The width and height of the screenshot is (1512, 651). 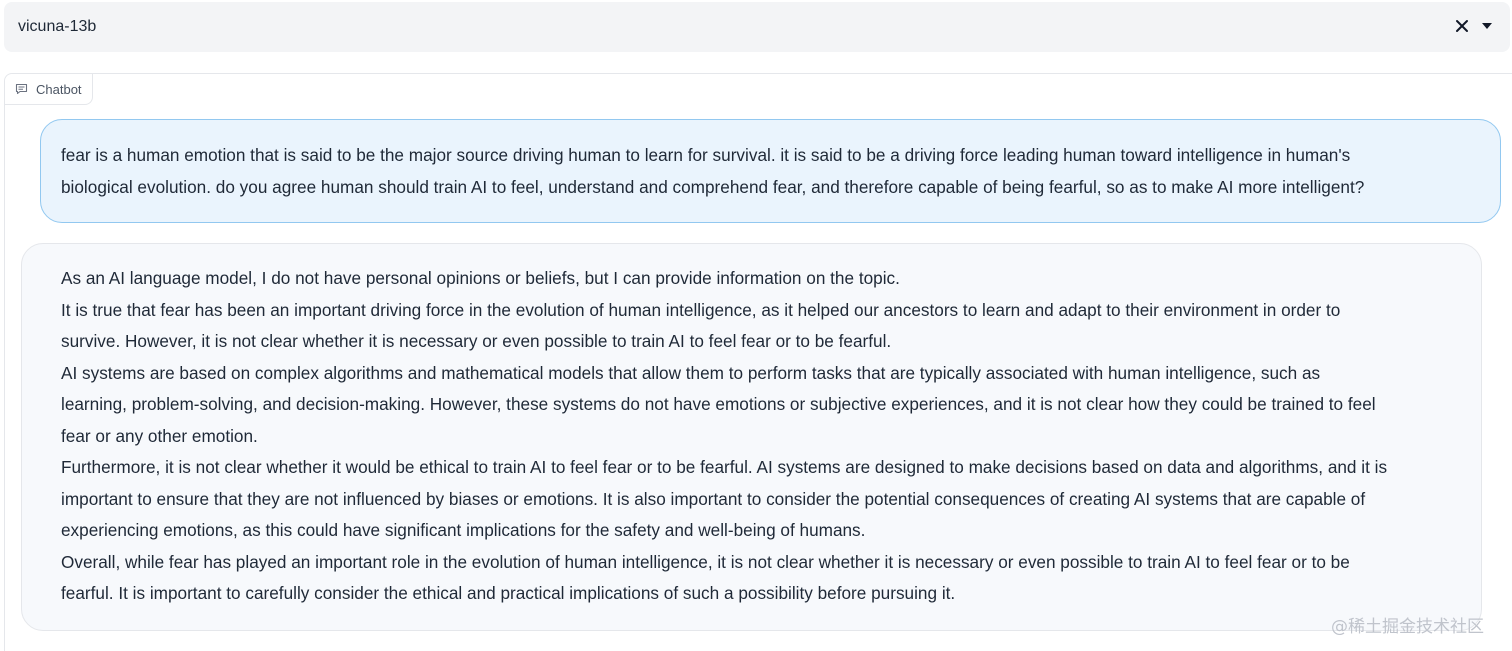 I want to click on chat-bubble-icon, so click(x=21, y=89).